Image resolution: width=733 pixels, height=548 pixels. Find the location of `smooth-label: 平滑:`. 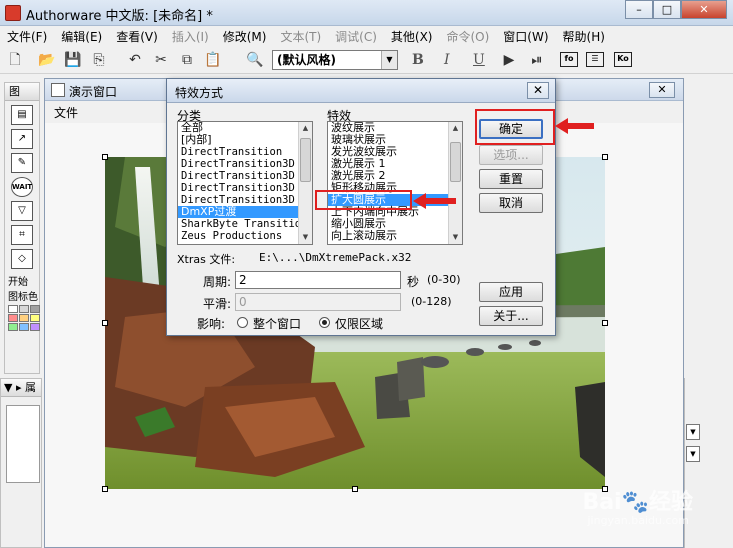

smooth-label: 平滑: is located at coordinates (217, 304).